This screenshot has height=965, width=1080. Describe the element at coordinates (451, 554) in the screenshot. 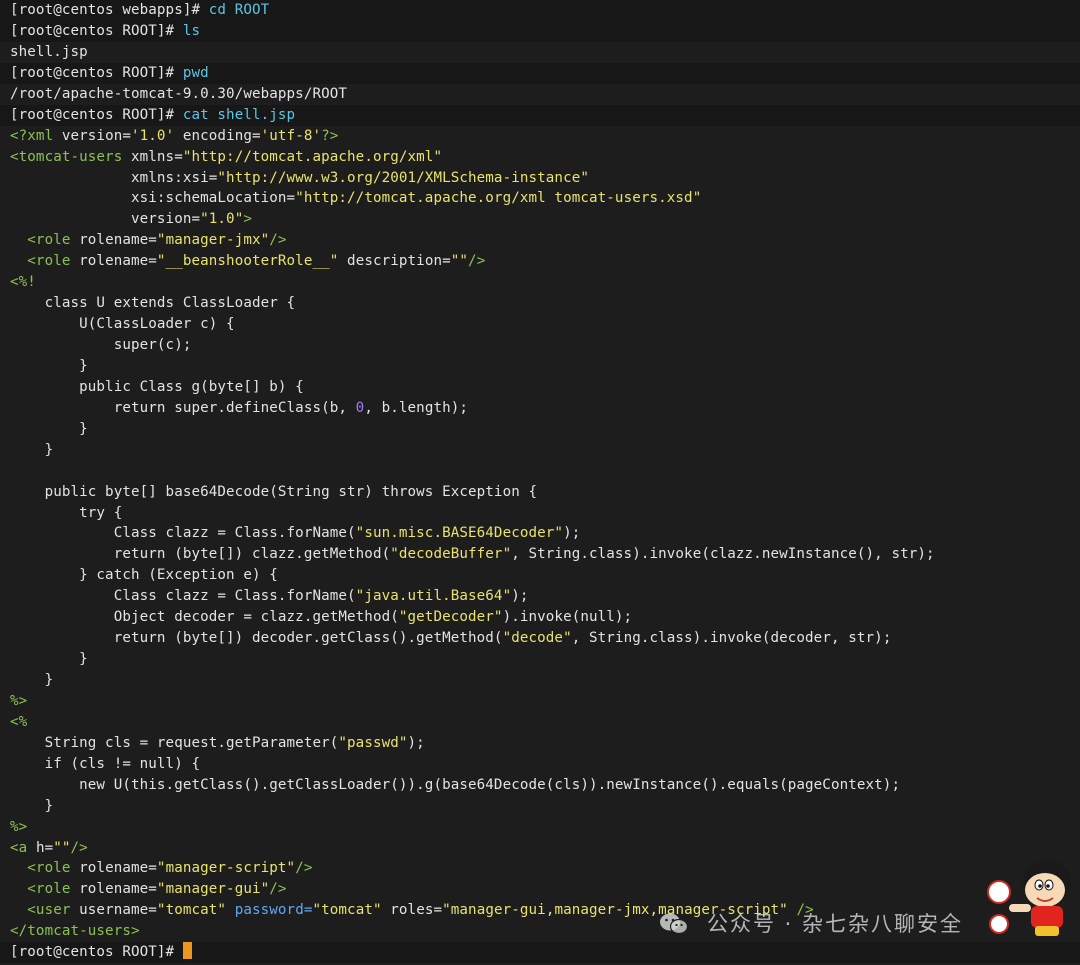

I see `segment-str: "decodeBuffer"` at that location.